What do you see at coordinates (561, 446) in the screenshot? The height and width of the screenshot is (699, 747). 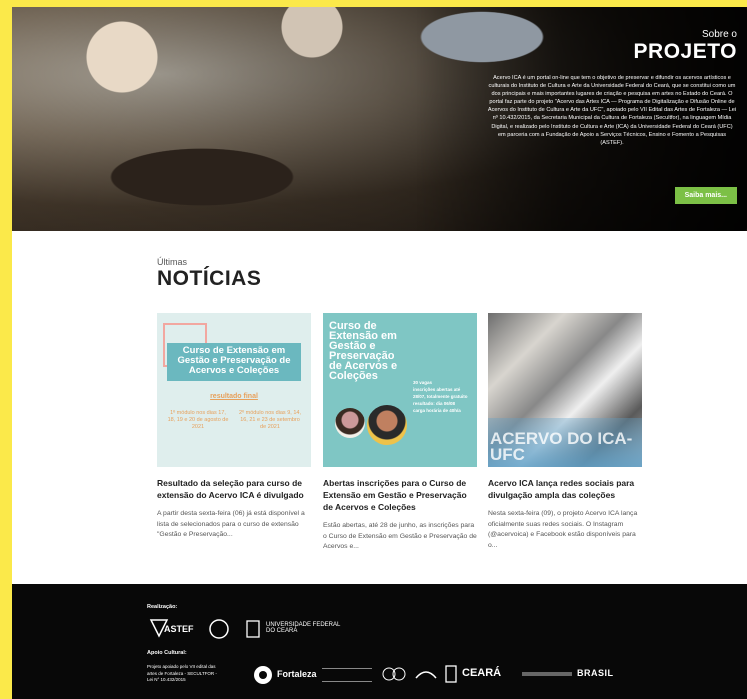 I see `thumb-watermark: ACERVO DO ICA-UFC` at bounding box center [561, 446].